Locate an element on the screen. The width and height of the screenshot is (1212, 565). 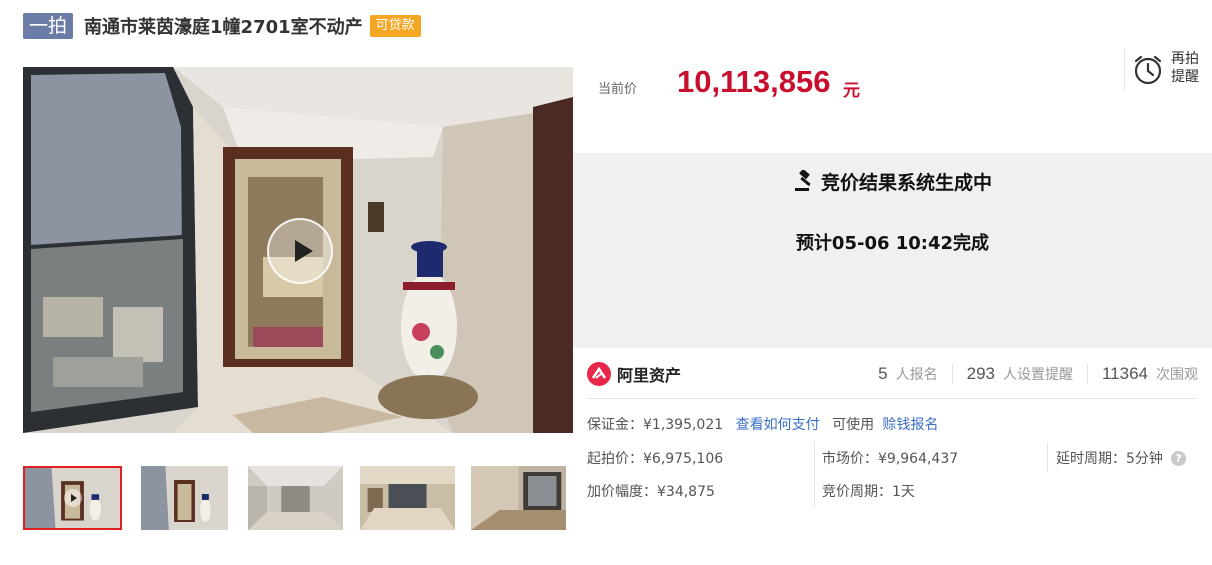
help-icon: ? is located at coordinates (1178, 458).